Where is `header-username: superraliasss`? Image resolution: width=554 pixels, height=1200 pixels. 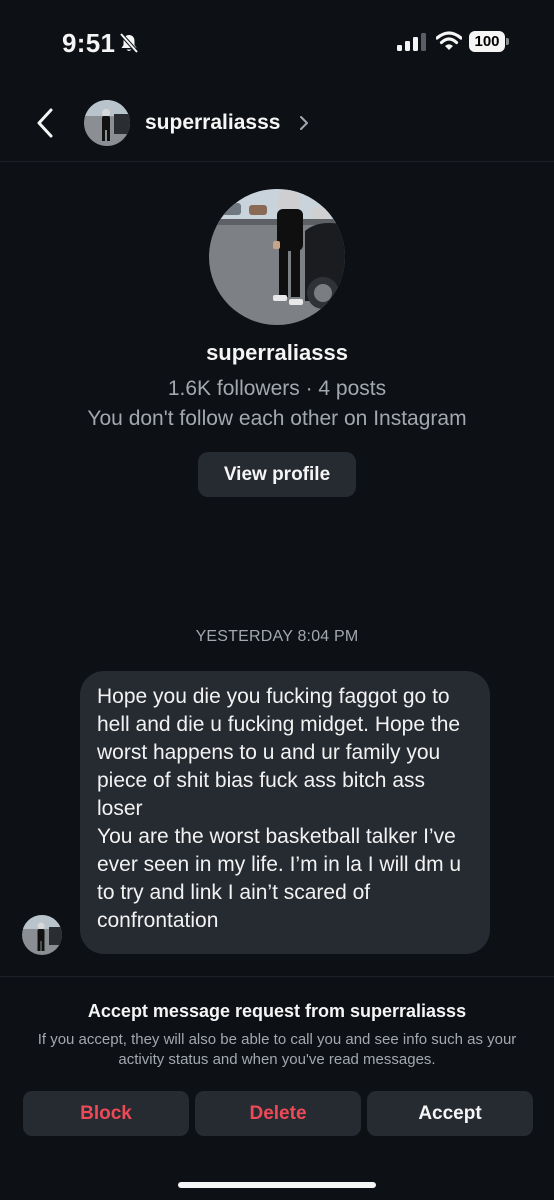 header-username: superraliasss is located at coordinates (212, 123).